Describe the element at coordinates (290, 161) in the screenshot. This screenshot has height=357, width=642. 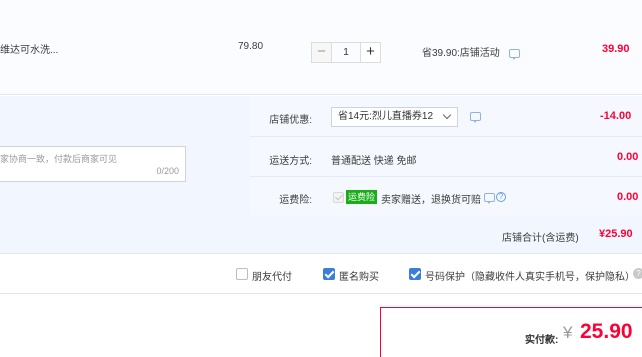
I see `shipping-label: 运送方式:` at that location.